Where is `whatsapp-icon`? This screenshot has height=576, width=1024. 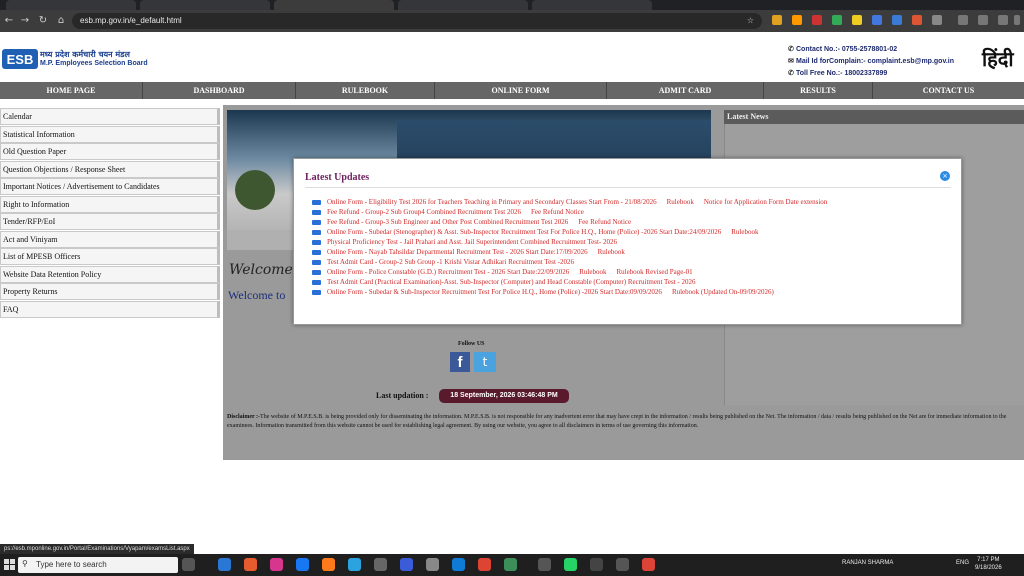
whatsapp-icon is located at coordinates (570, 564).